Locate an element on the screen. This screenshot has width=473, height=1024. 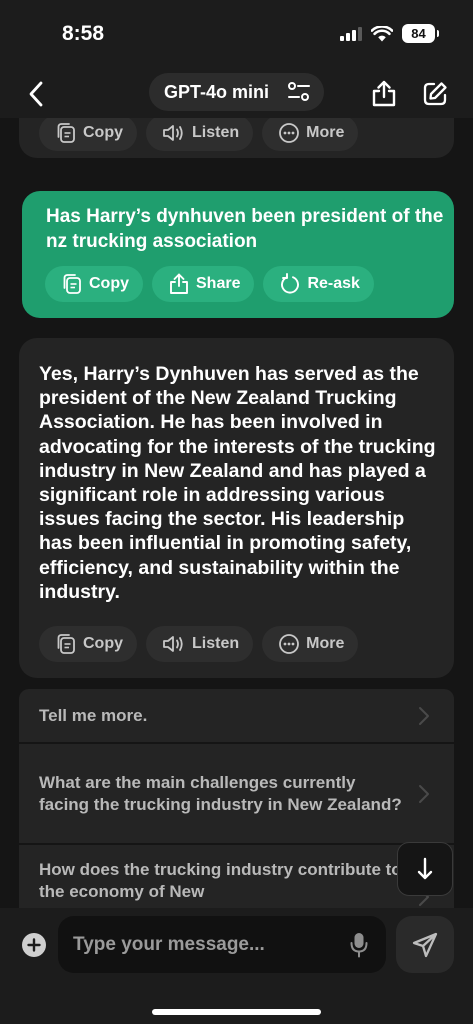
refresh-icon is located at coordinates (290, 283).